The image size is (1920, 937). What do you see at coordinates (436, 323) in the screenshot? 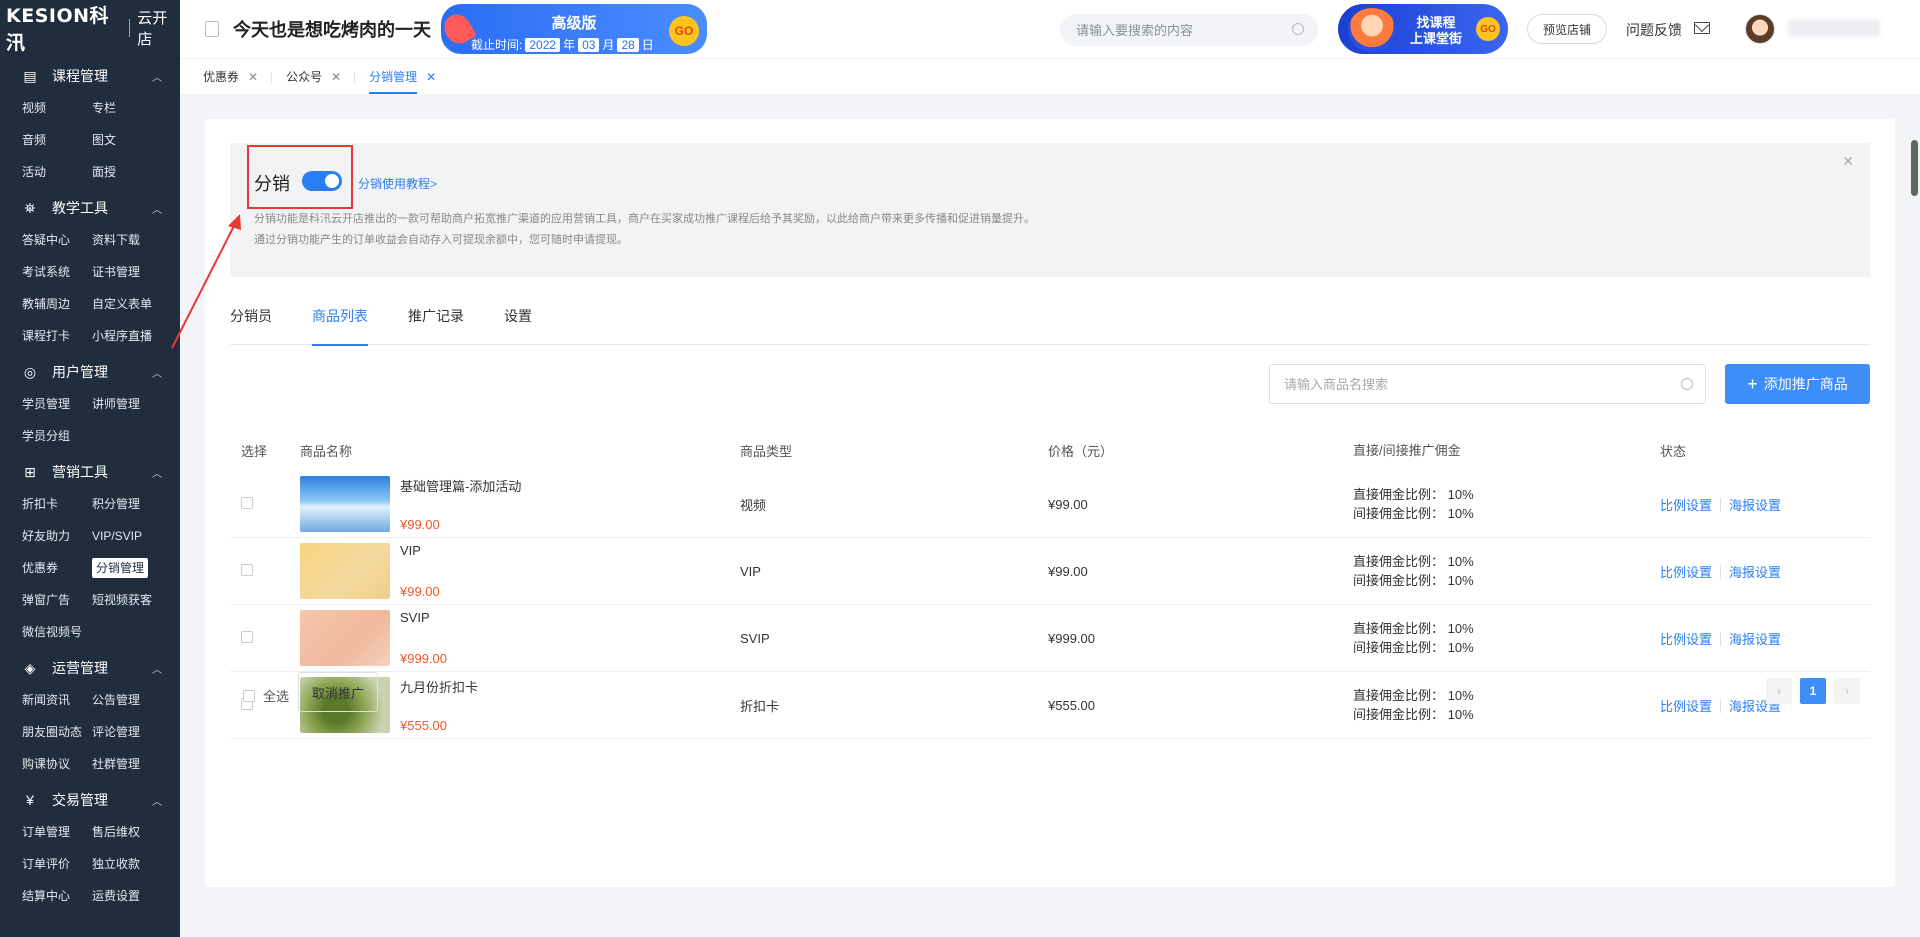
I see `sub-tab: 推广记录` at bounding box center [436, 323].